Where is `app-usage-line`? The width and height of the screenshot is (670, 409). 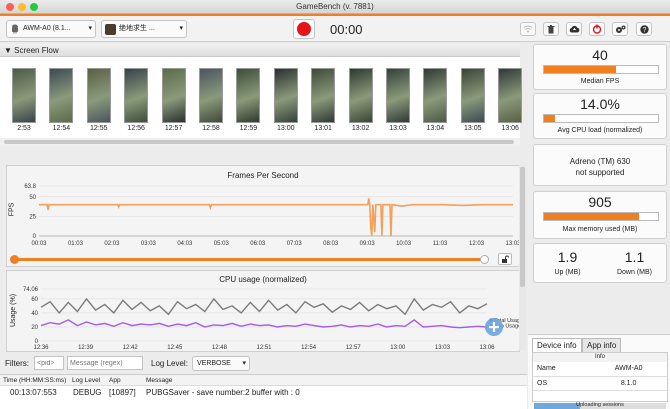 app-usage-line is located at coordinates (264, 324).